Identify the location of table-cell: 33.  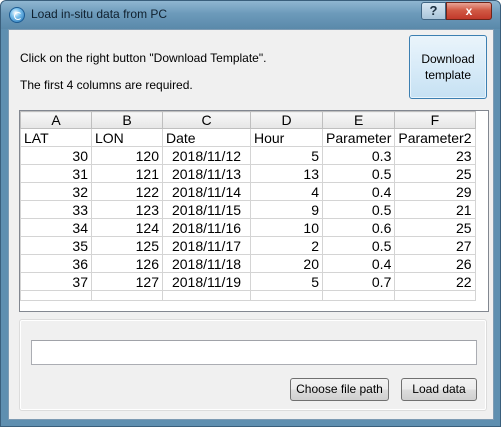
(56, 209).